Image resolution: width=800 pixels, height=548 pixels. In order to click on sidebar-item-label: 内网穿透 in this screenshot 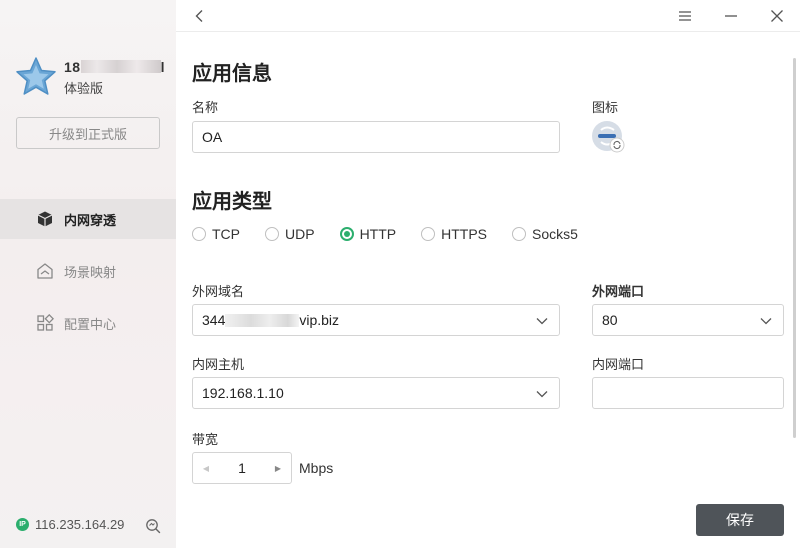, I will do `click(90, 220)`.